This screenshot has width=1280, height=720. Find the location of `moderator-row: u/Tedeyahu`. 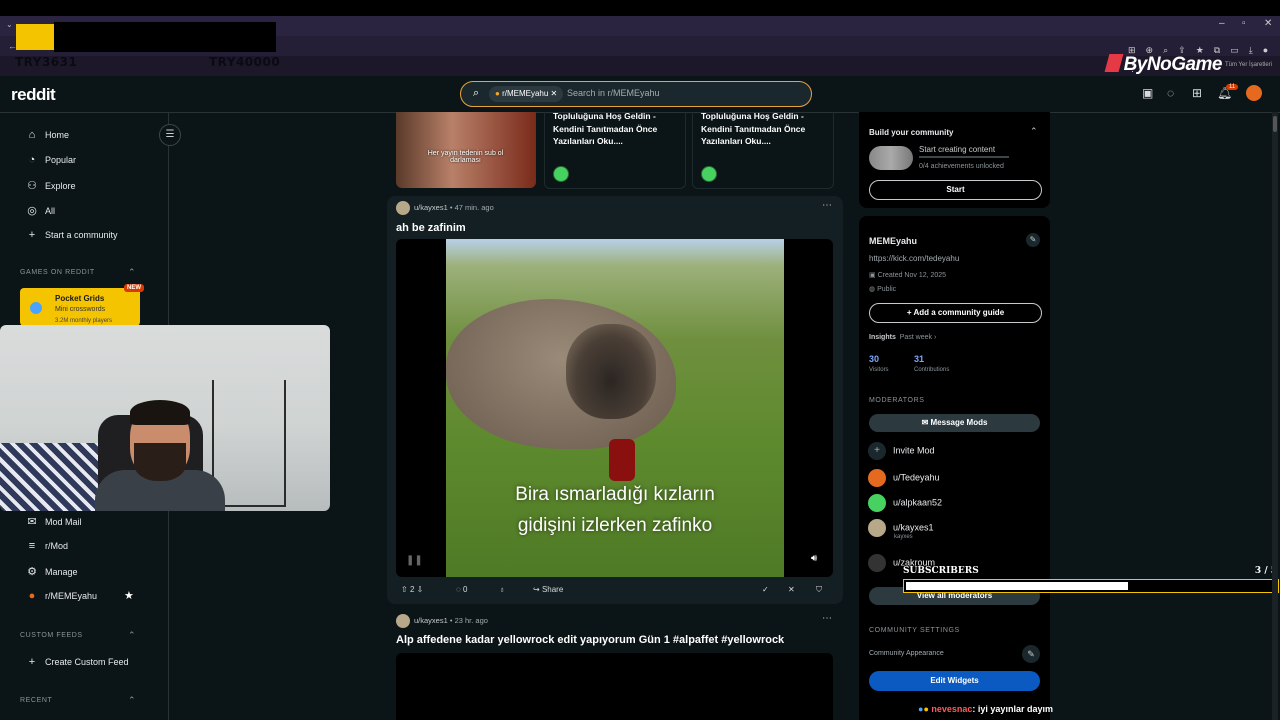

moderator-row: u/Tedeyahu is located at coordinates (904, 478).